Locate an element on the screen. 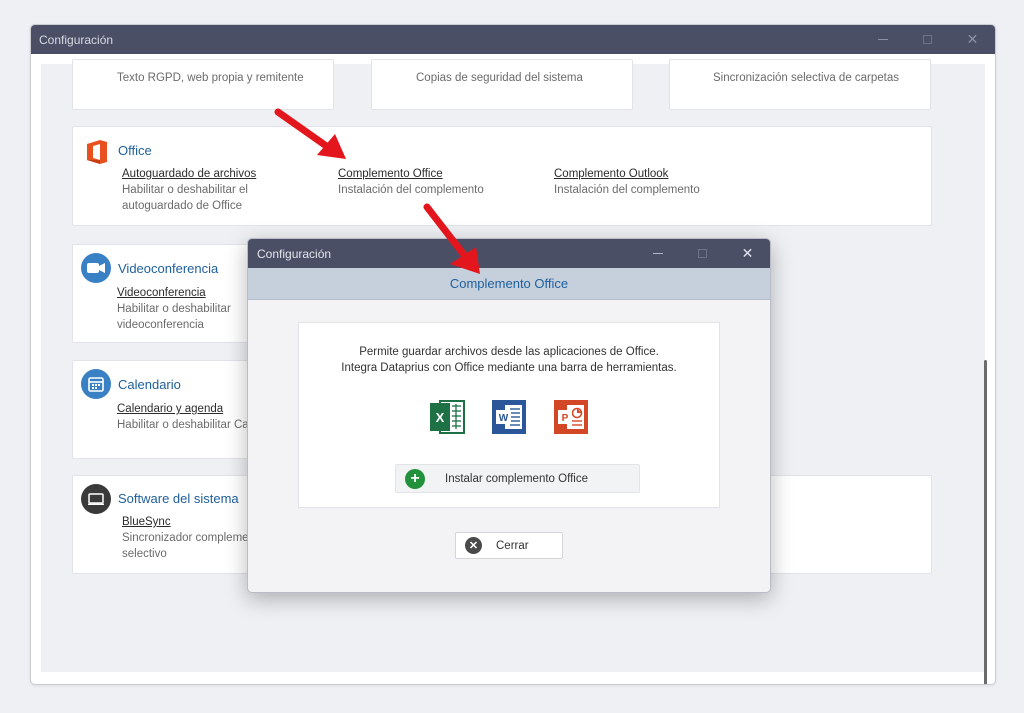 This screenshot has height=713, width=1024. autosave-desc2: autoguardado de Office is located at coordinates (182, 206).